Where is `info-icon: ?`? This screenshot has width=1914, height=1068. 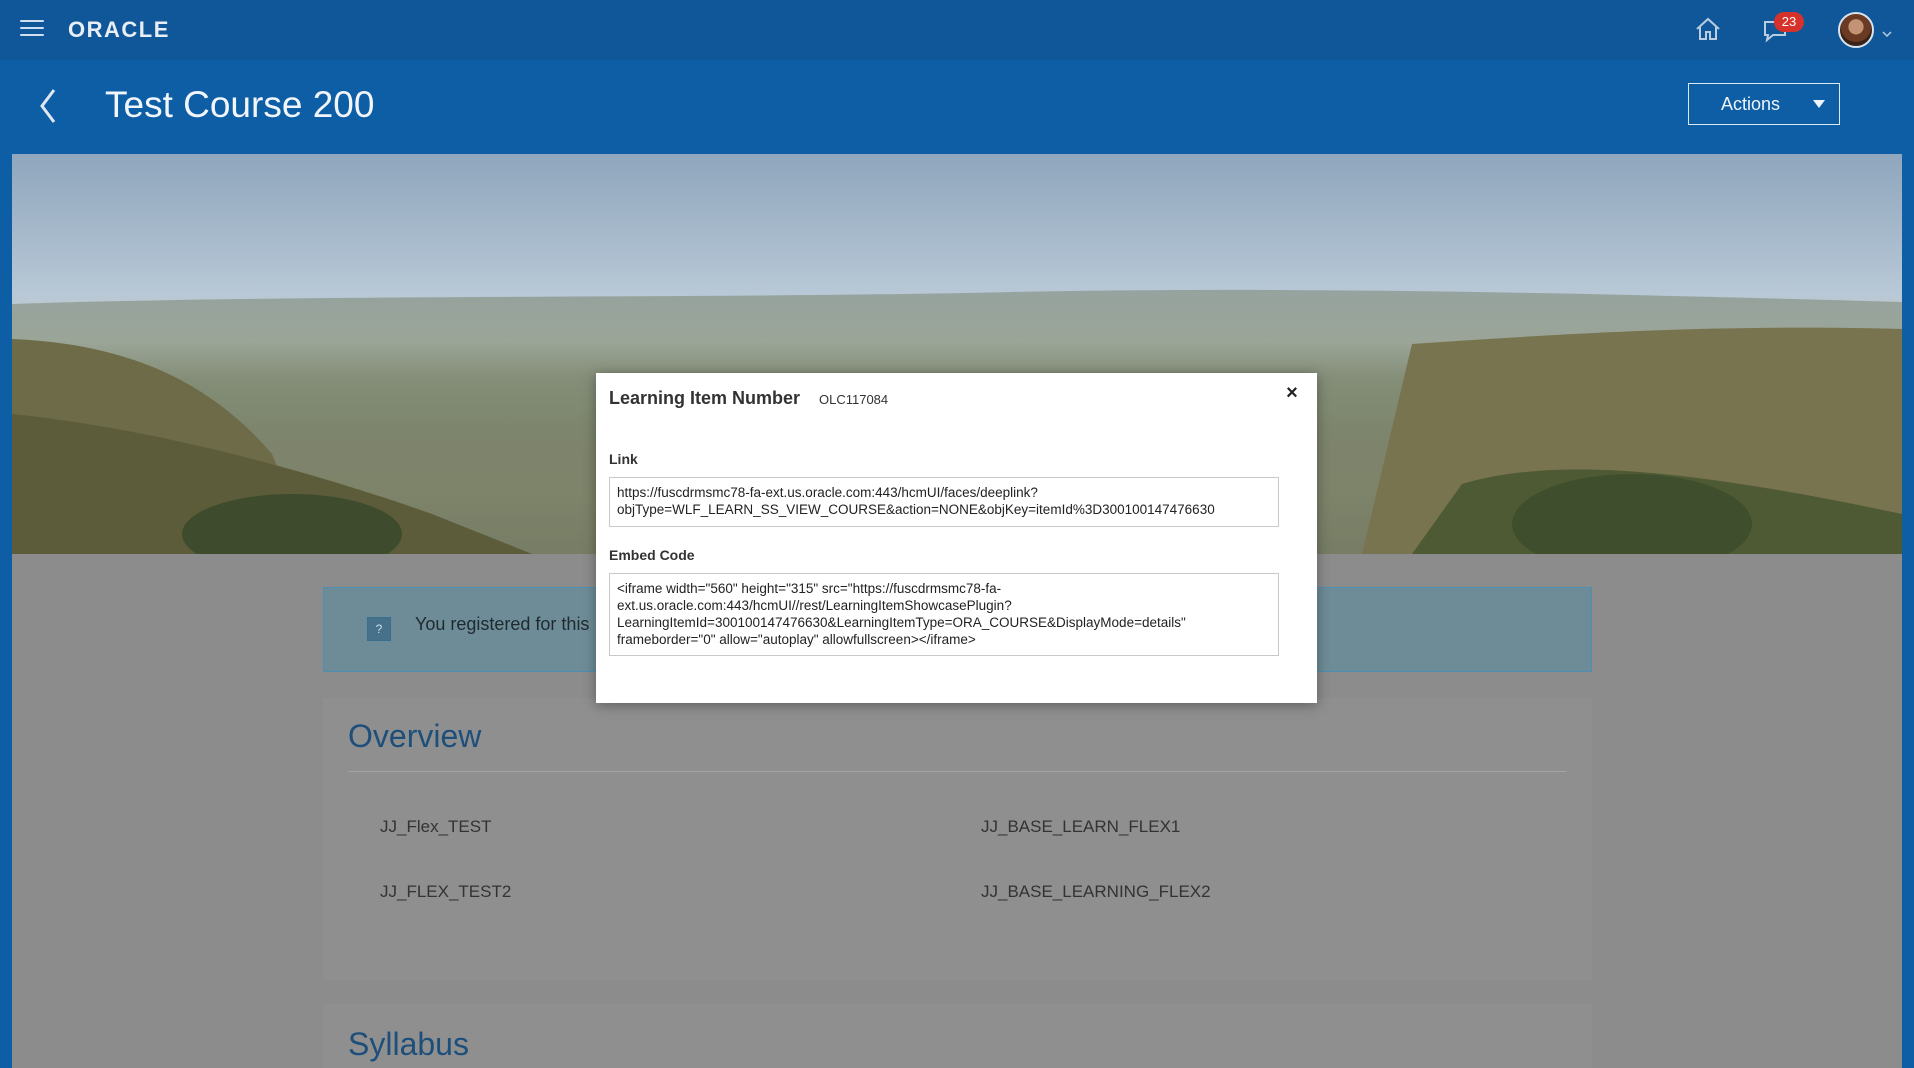
info-icon: ? is located at coordinates (379, 629).